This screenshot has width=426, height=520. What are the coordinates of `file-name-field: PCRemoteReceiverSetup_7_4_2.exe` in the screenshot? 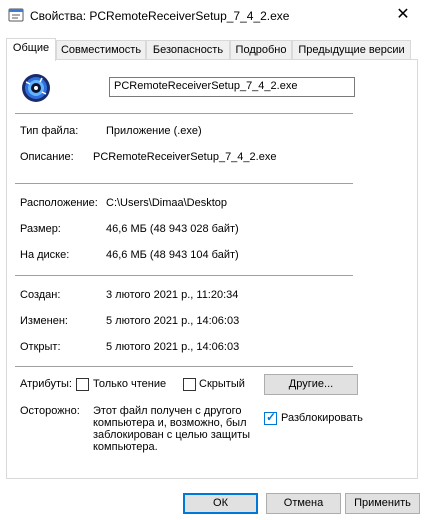 It's located at (232, 87).